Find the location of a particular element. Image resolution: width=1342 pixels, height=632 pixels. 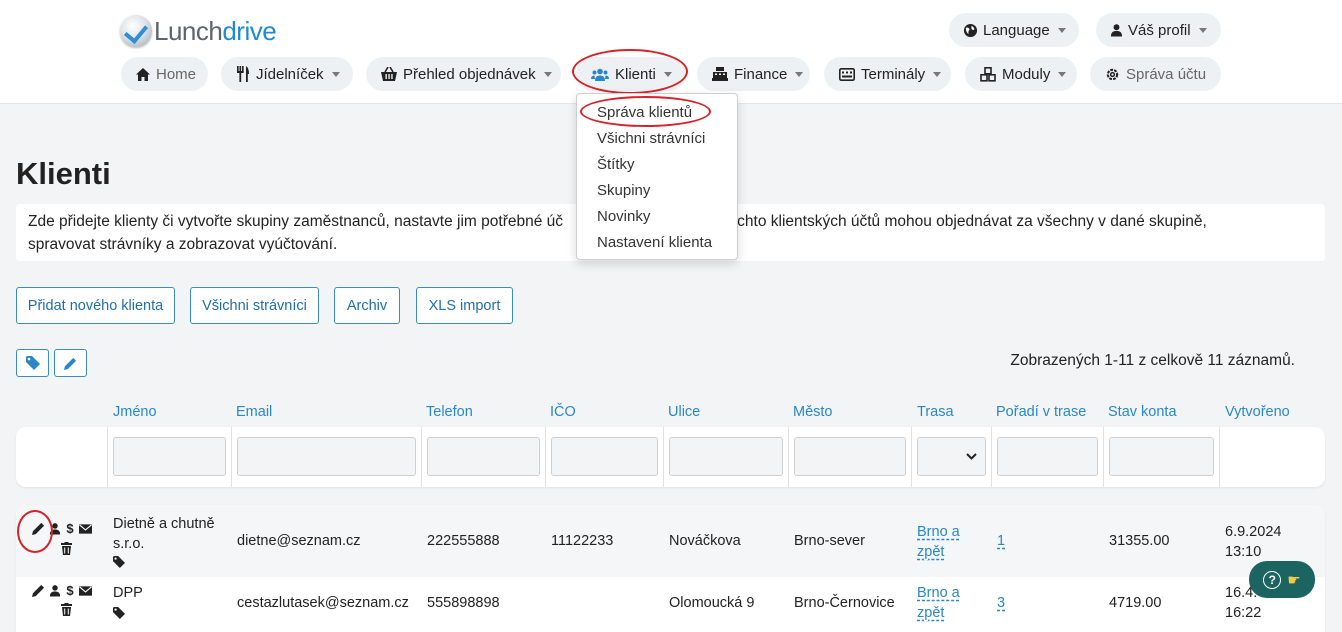

client-name: DPP is located at coordinates (128, 593).